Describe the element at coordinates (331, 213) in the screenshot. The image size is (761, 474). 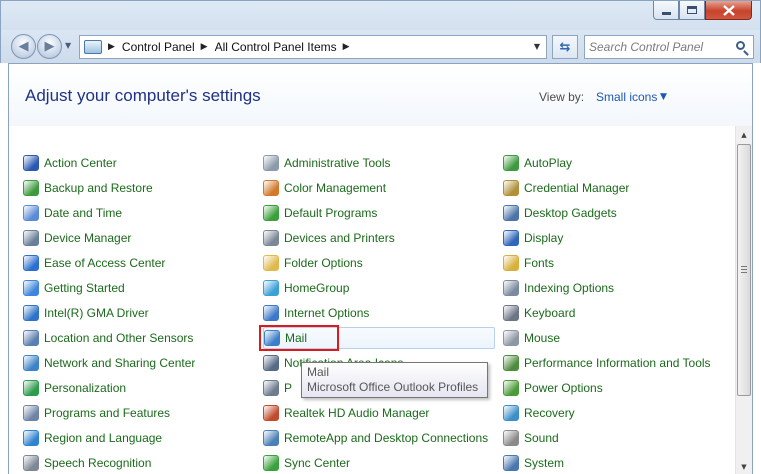
I see `item-label: Default Programs` at that location.